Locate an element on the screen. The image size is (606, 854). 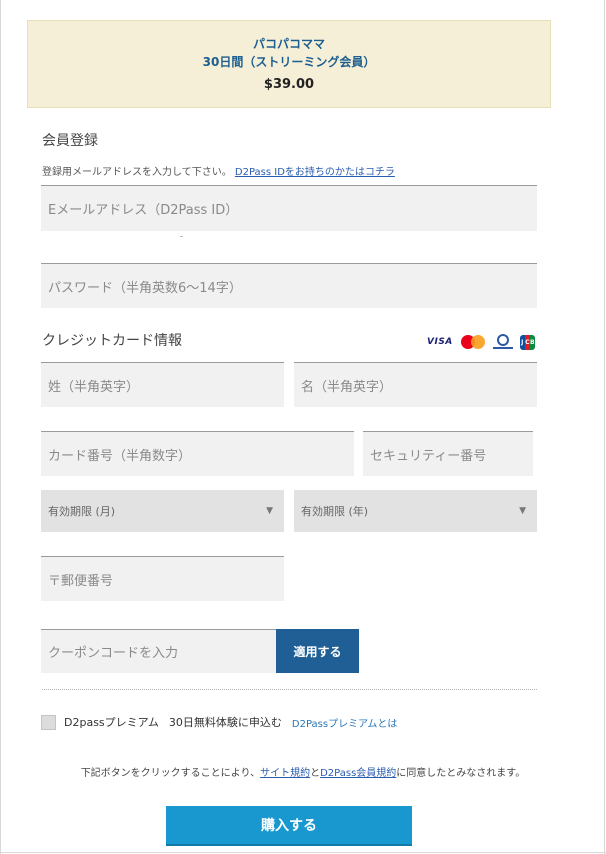
page-border-right is located at coordinates (604, 427).